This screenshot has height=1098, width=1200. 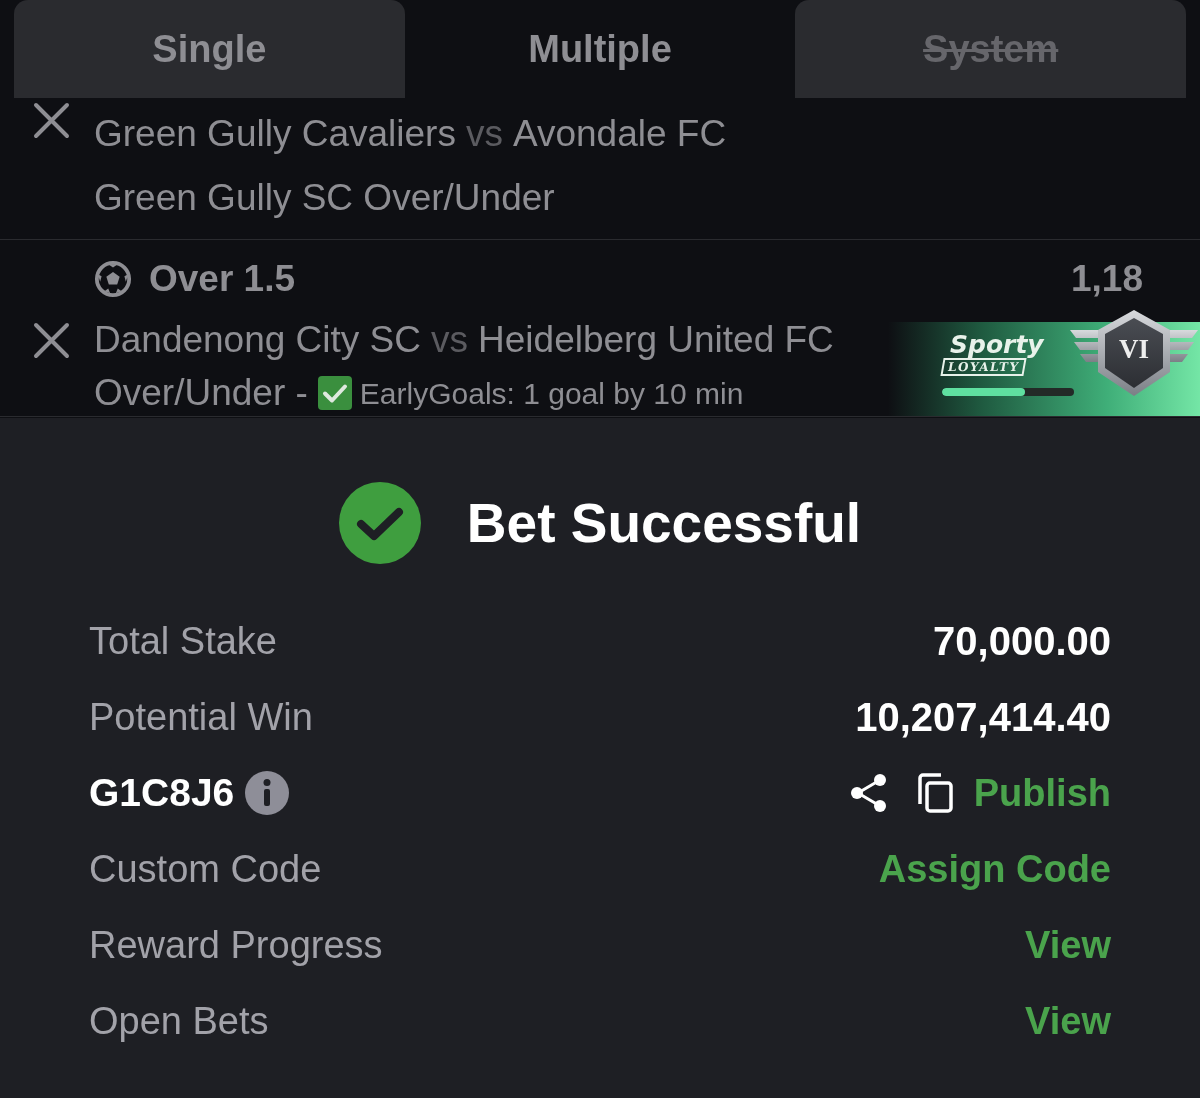 I want to click on share-icon, so click(x=868, y=793).